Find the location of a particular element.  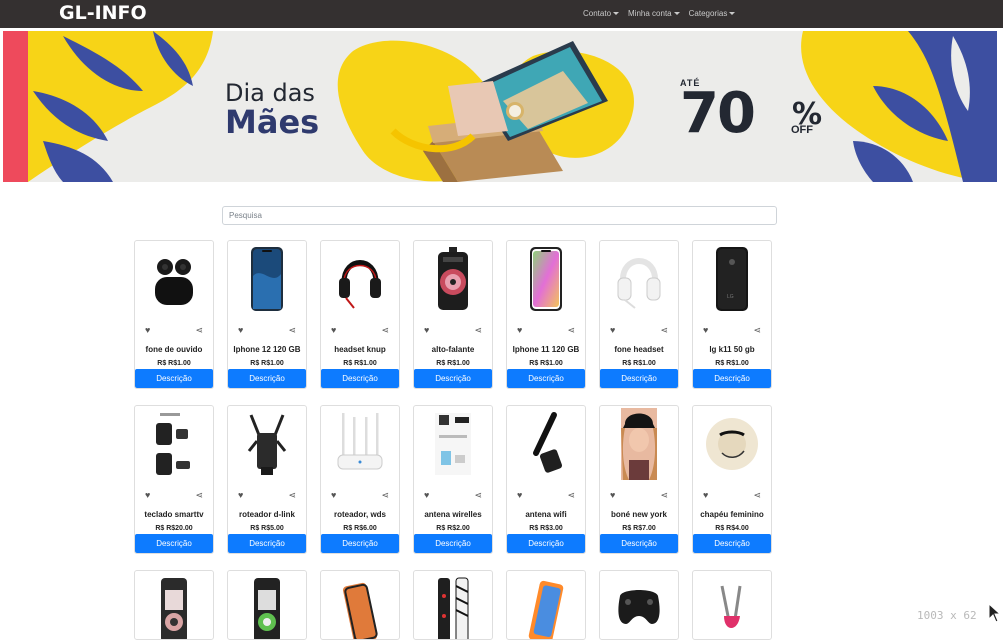

wireless-adapter-icon is located at coordinates (453, 444).